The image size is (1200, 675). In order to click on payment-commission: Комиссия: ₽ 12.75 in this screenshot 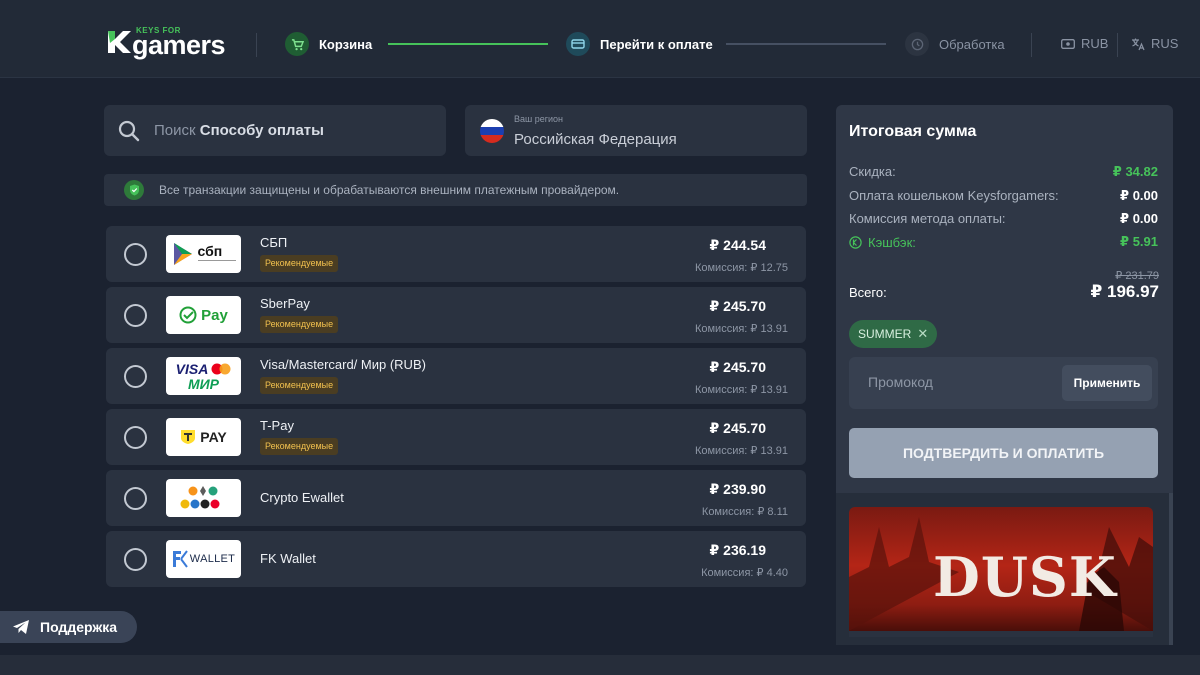, I will do `click(741, 268)`.